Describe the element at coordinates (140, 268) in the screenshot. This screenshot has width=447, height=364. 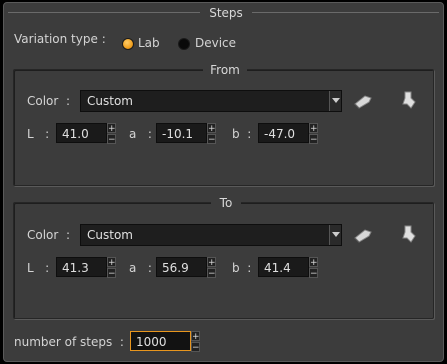
I see `to-a-label: a :` at that location.